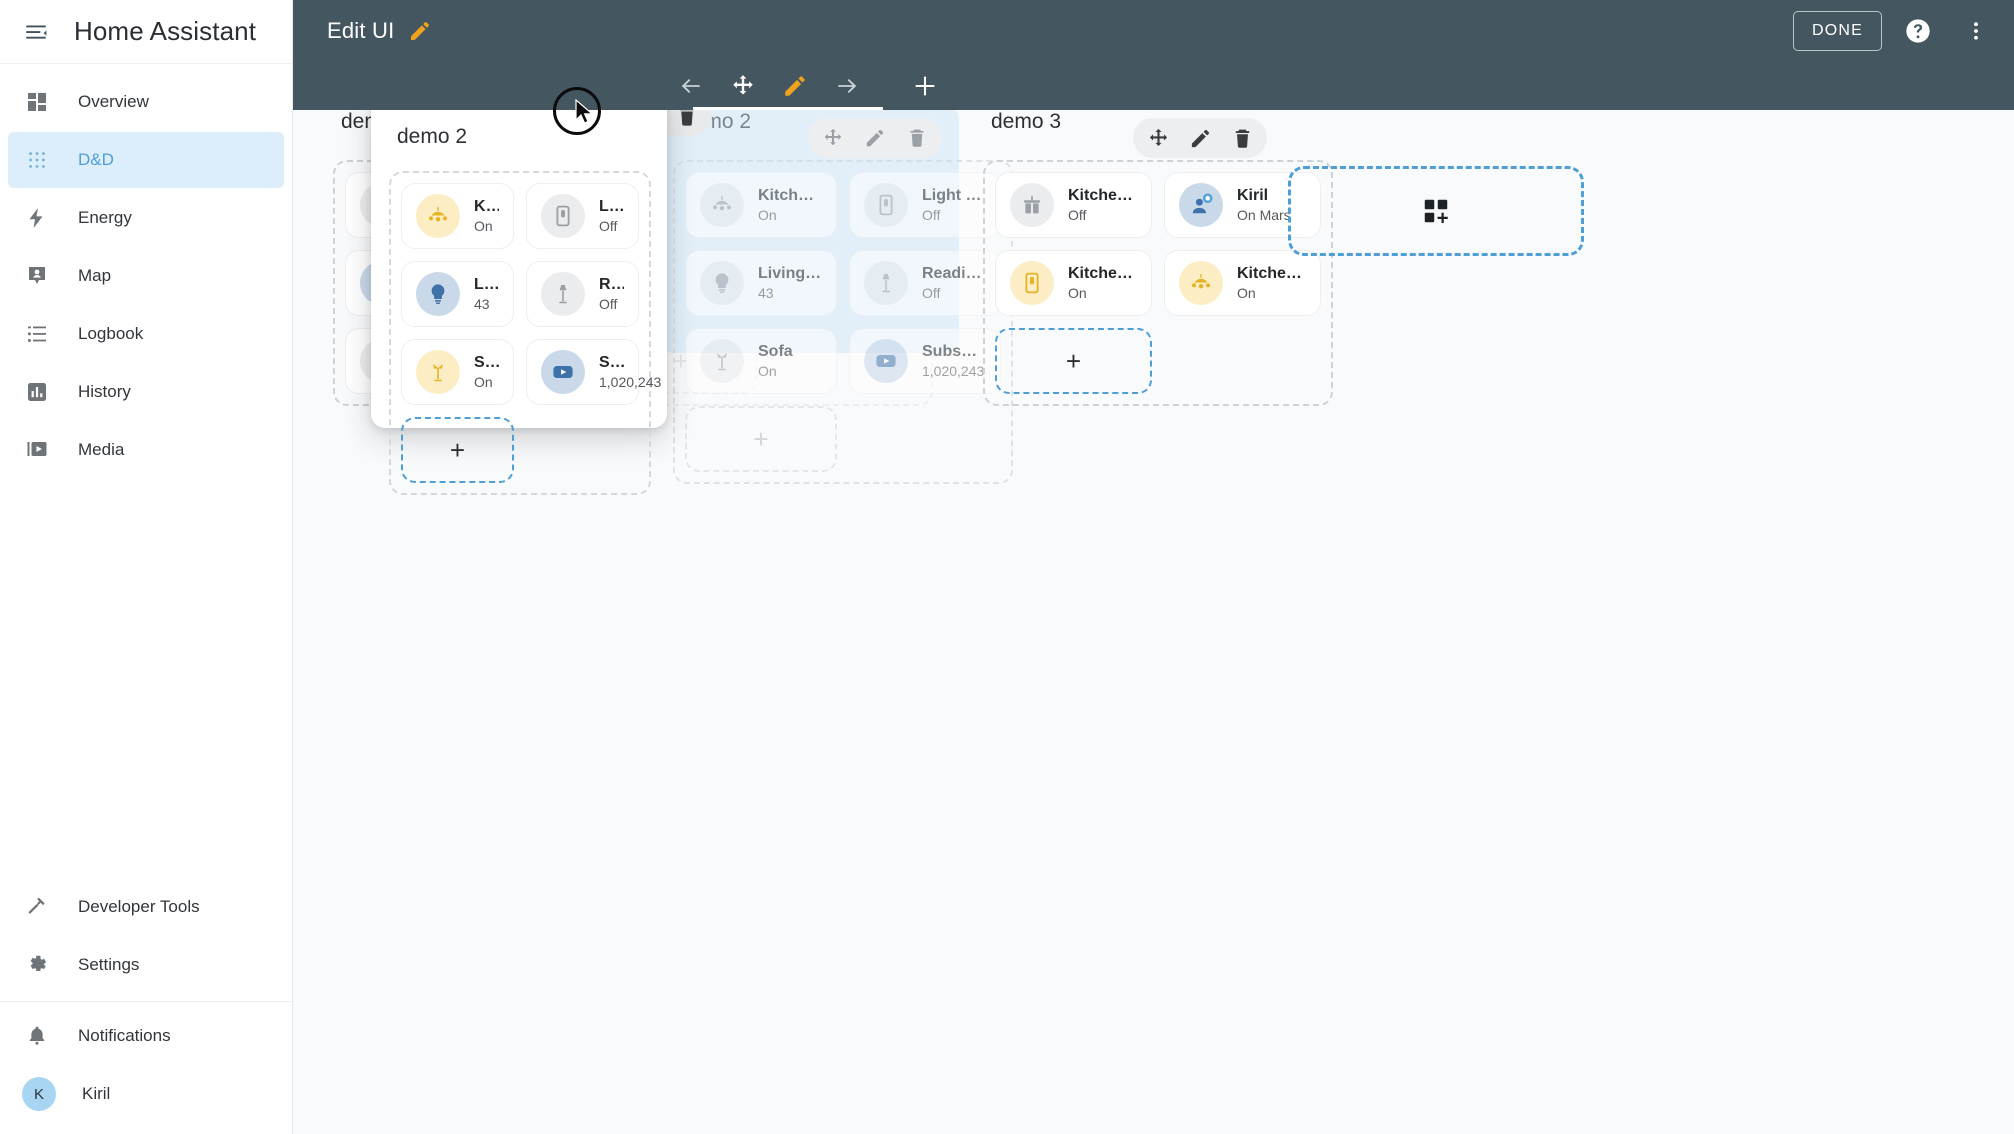 Image resolution: width=2014 pixels, height=1134 pixels. I want to click on bell-icon, so click(37, 1036).